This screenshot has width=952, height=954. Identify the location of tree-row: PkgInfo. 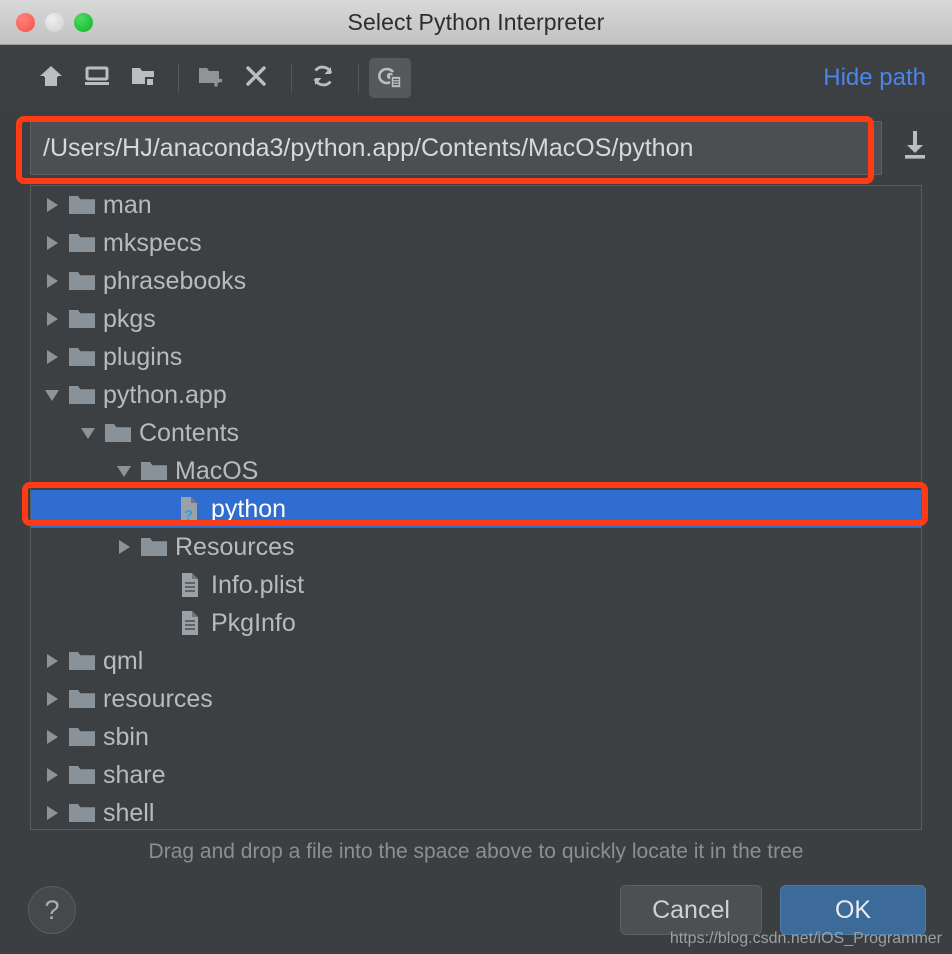
(476, 623).